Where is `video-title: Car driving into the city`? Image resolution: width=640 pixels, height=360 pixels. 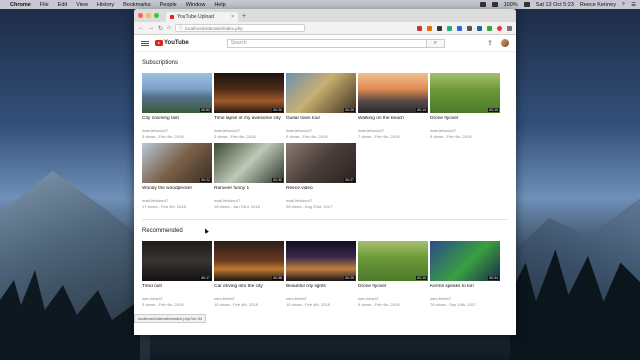 video-title: Car driving into the city is located at coordinates (249, 289).